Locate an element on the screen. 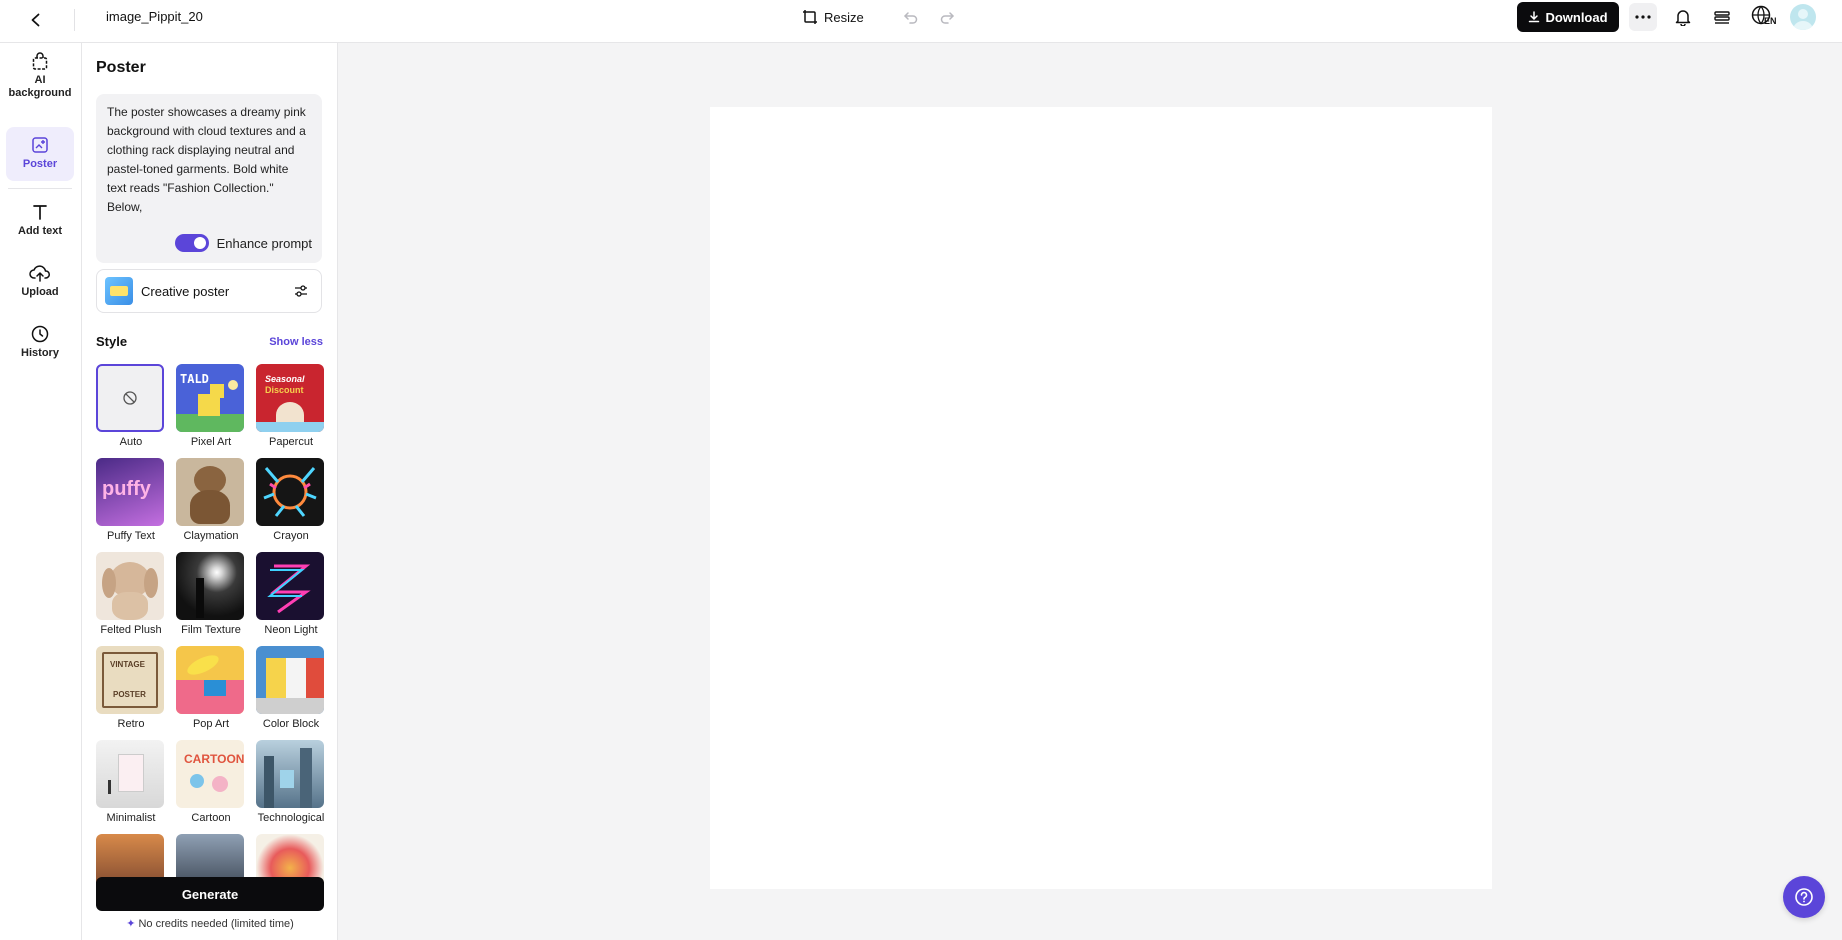 The height and width of the screenshot is (940, 1842). show-less-link: Show less is located at coordinates (296, 342).